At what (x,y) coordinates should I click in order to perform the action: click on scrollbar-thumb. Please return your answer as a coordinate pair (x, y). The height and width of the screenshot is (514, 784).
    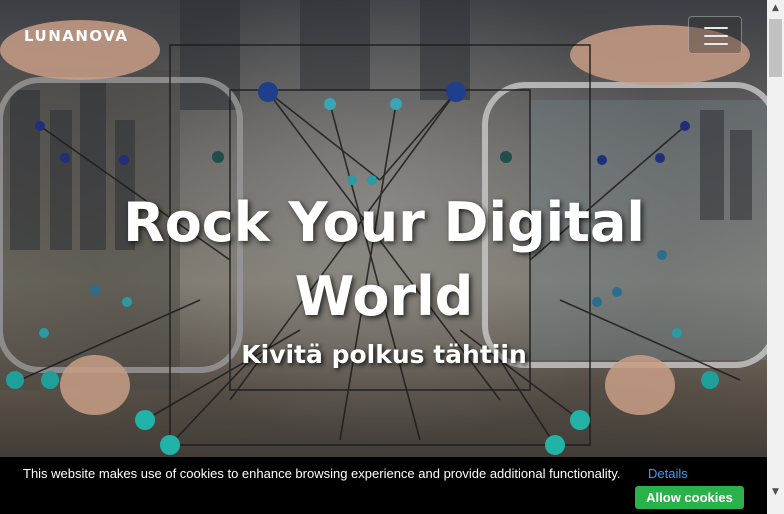
    Looking at the image, I should click on (775, 48).